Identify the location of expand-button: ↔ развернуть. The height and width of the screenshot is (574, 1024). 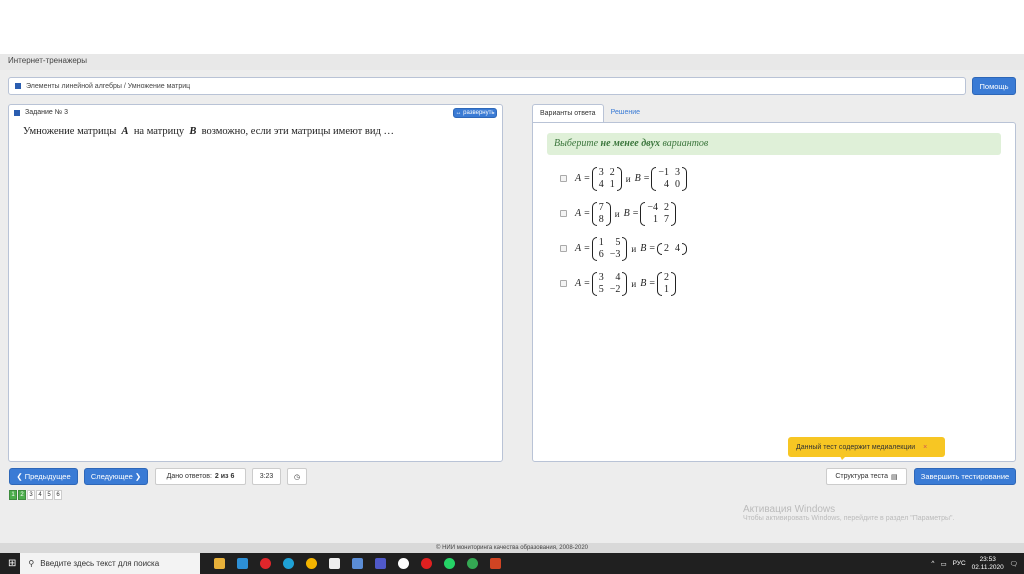
(475, 113).